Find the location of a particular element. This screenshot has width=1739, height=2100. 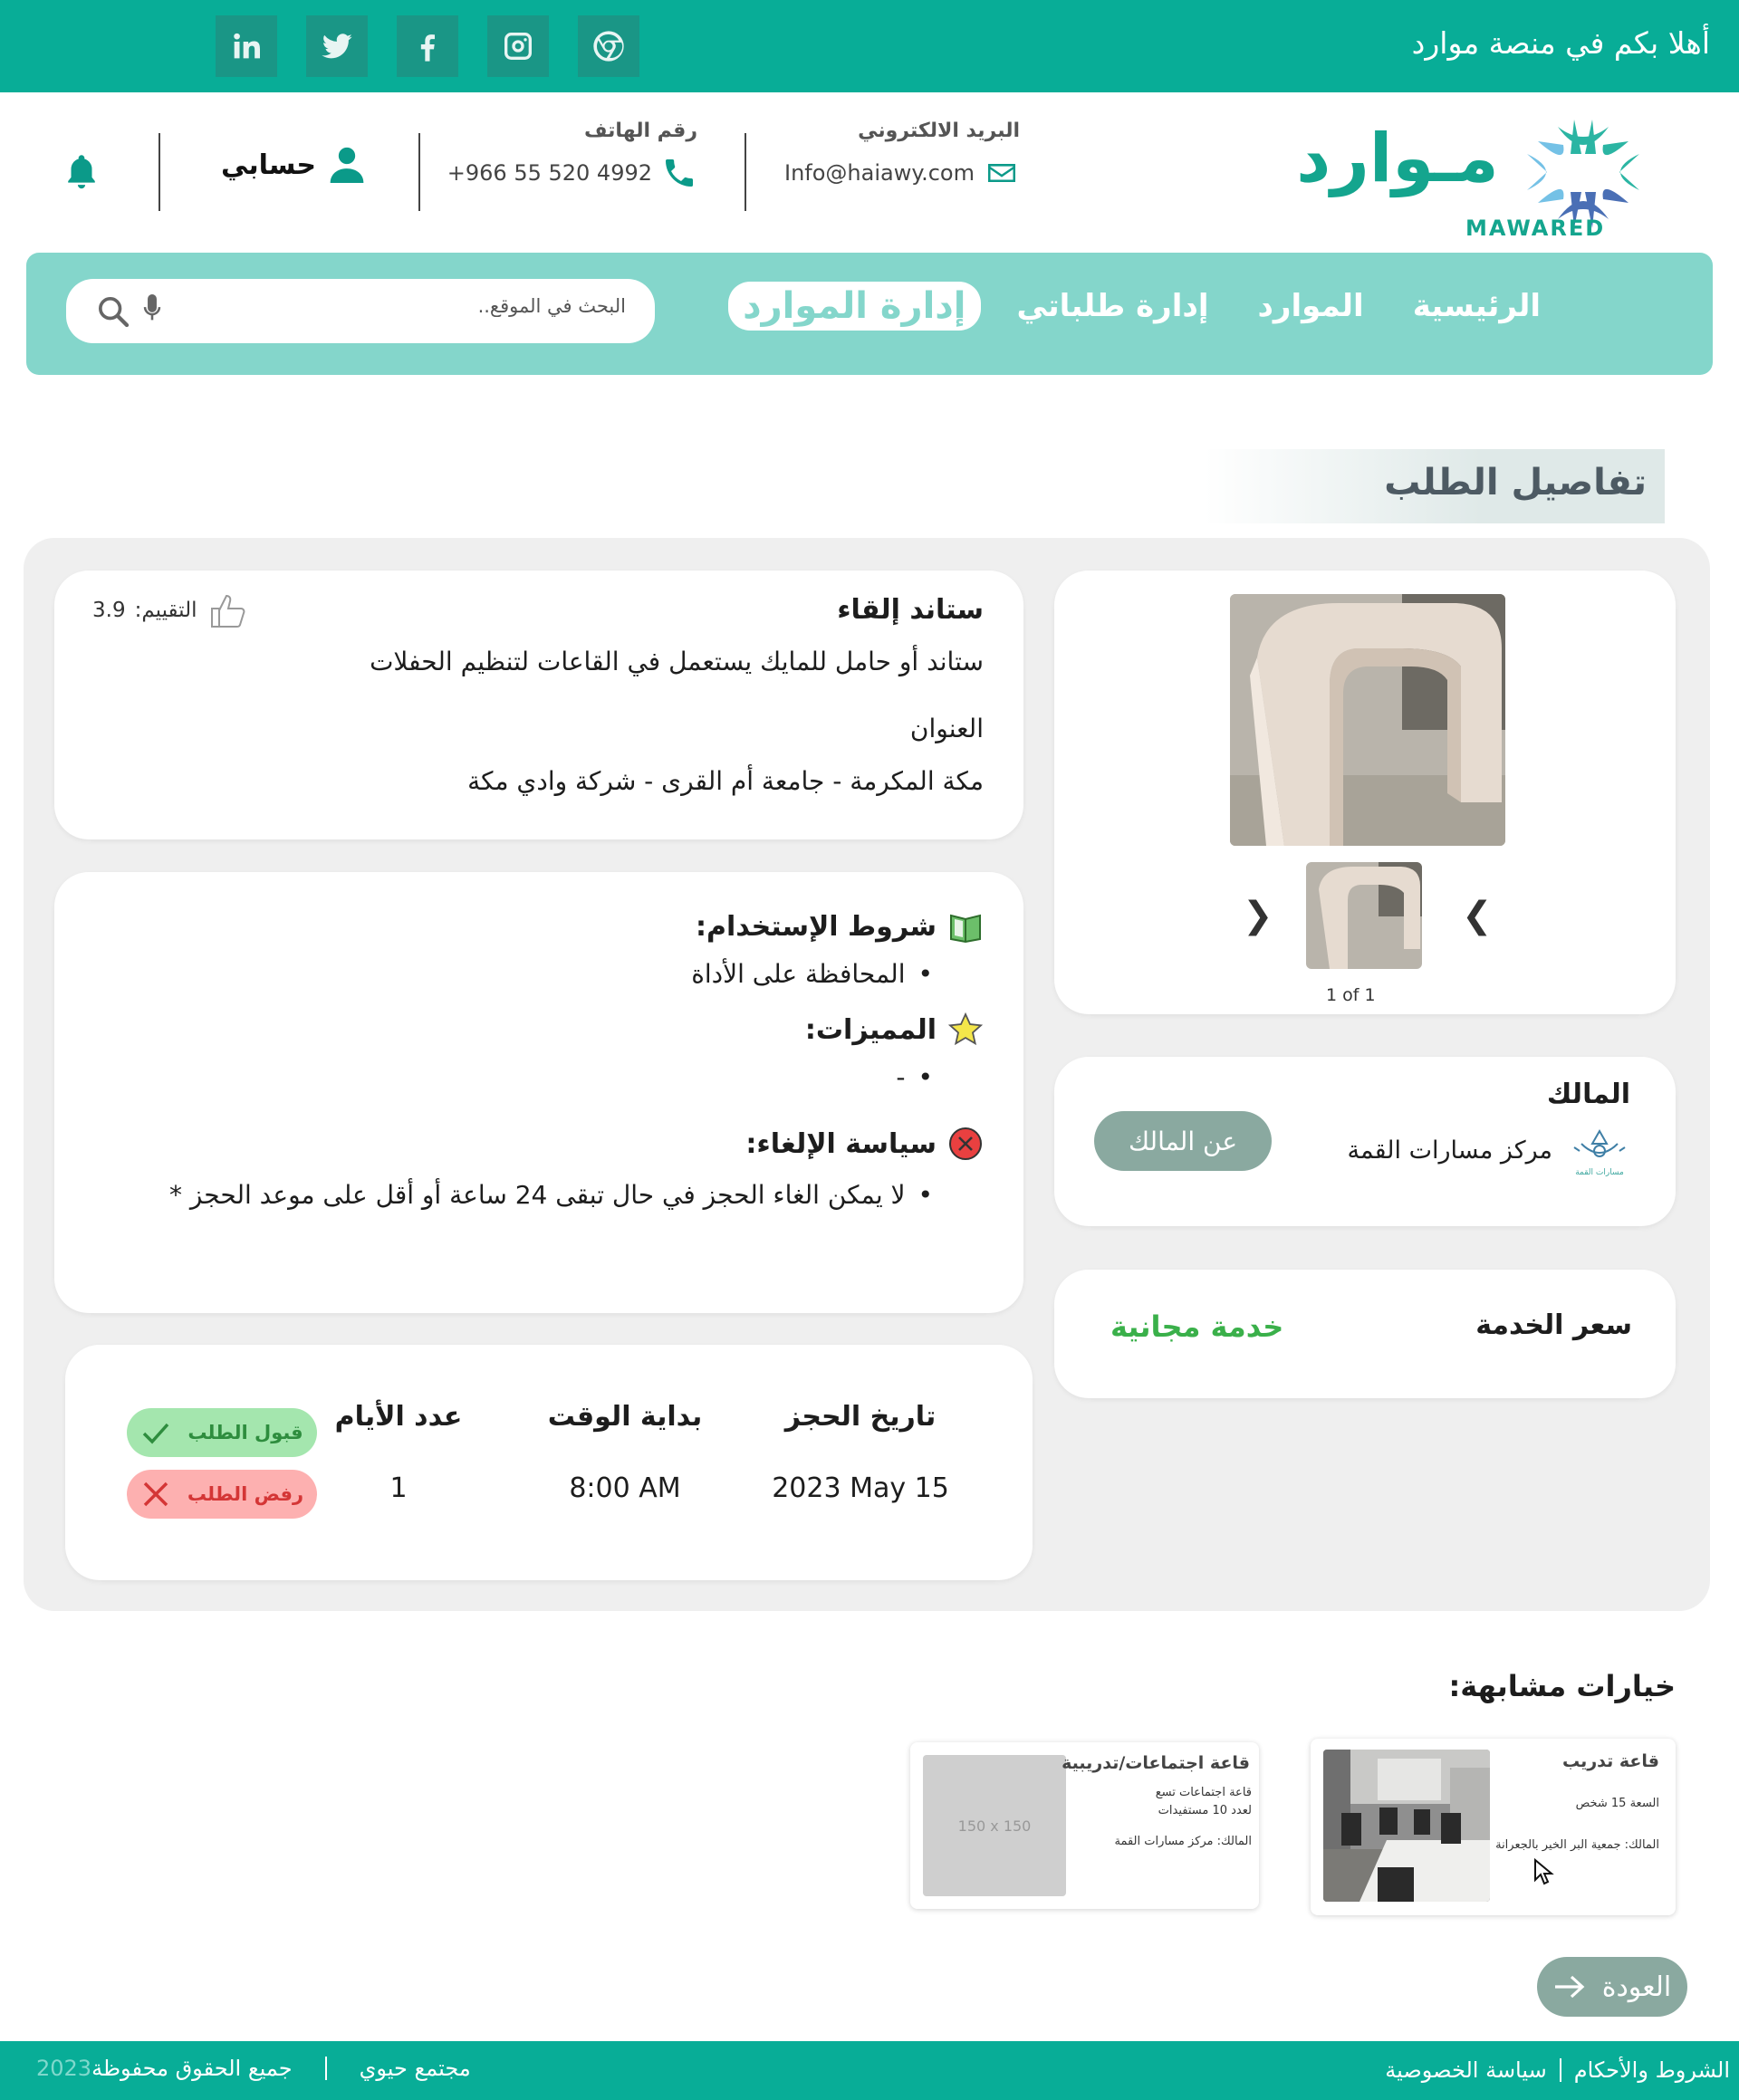

resource-main-image is located at coordinates (1367, 720).